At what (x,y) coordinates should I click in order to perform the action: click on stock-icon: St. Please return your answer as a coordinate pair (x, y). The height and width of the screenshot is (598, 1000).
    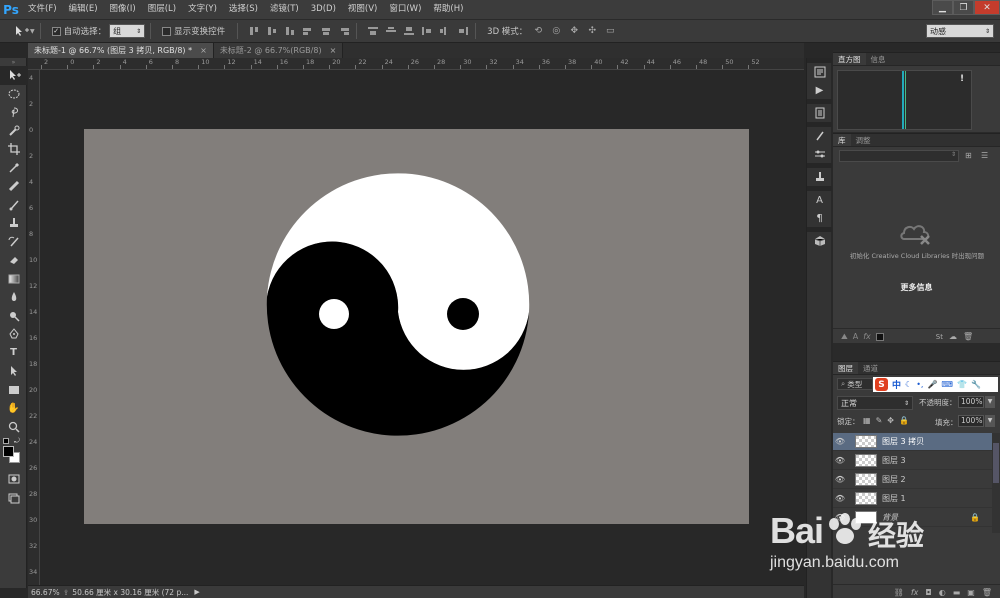
    Looking at the image, I should click on (939, 337).